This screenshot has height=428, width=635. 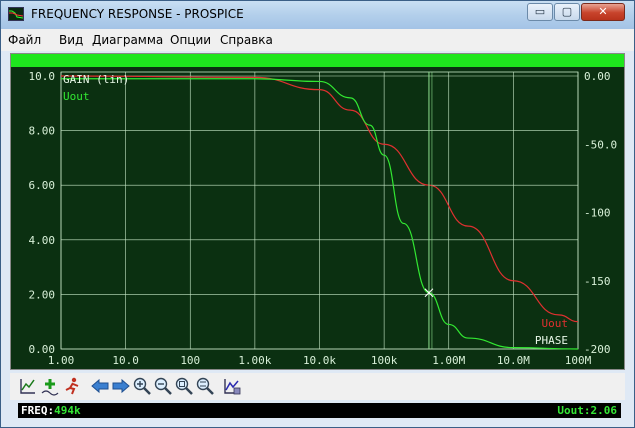 What do you see at coordinates (597, 213) in the screenshot?
I see `right-tick-label: -100` at bounding box center [597, 213].